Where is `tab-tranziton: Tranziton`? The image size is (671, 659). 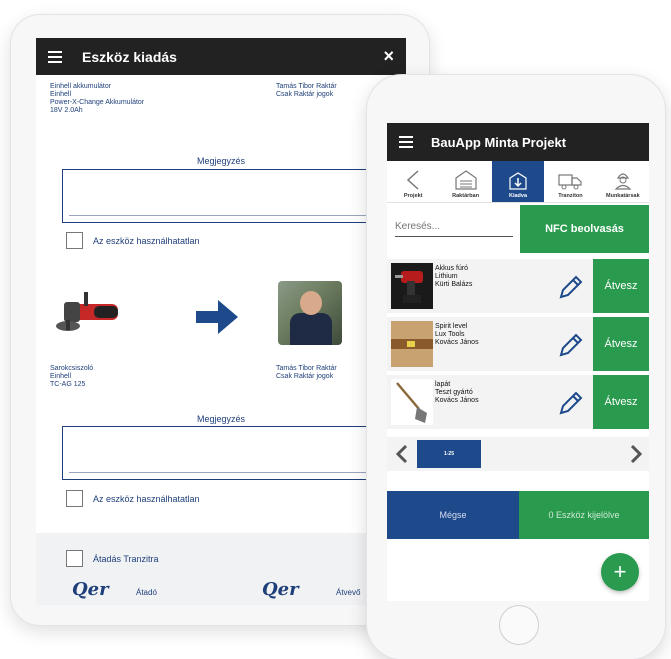
tab-tranziton: Tranziton is located at coordinates (570, 181).